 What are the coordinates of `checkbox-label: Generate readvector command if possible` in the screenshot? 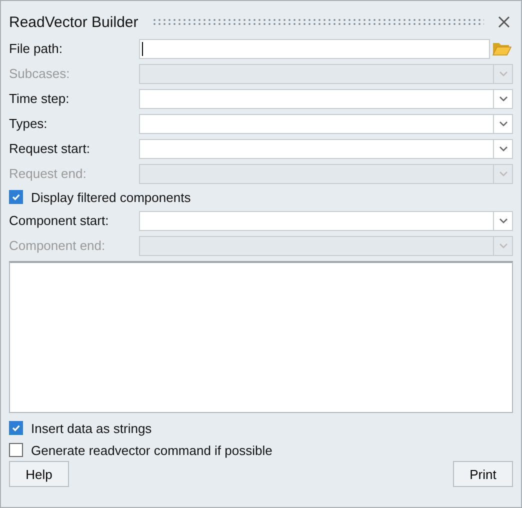 It's located at (151, 450).